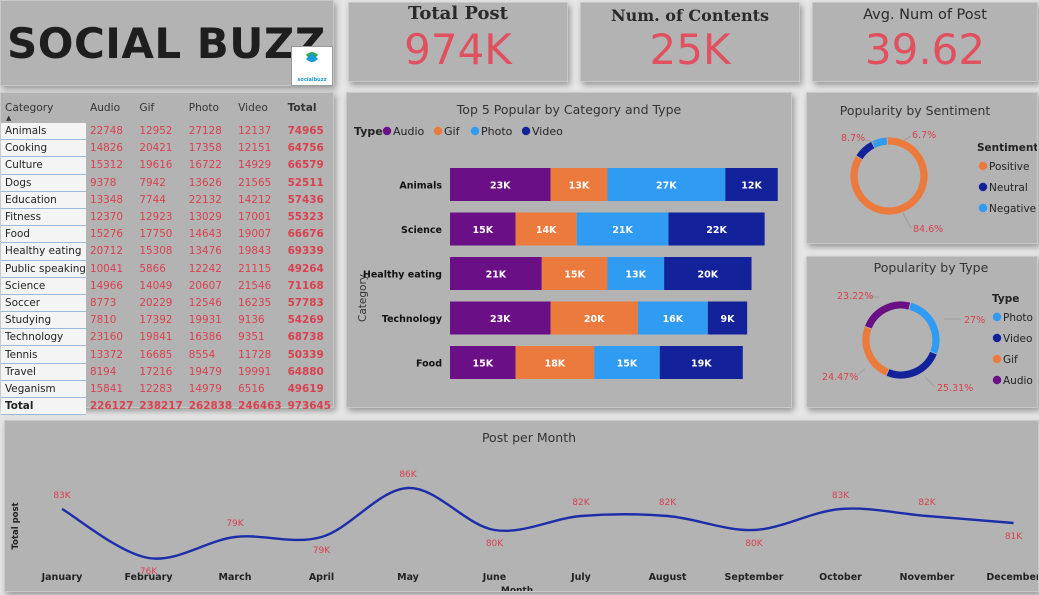 The width and height of the screenshot is (1039, 595). I want to click on matrix-value-cell: 14643, so click(205, 234).